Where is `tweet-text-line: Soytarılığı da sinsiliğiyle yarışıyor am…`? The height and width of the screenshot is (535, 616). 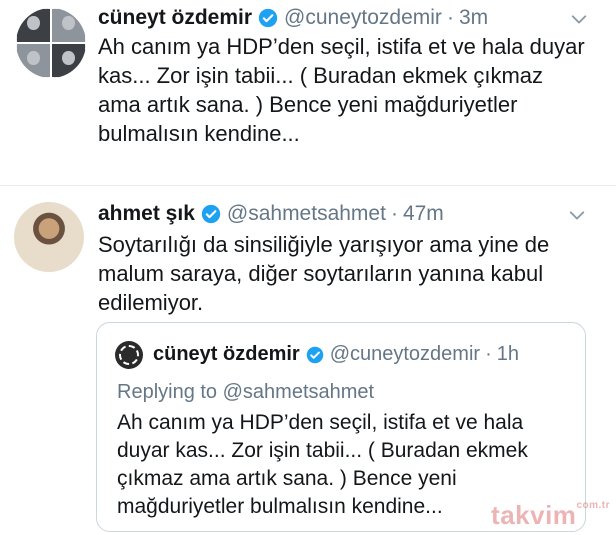
tweet-text-line: Soytarılığı da sinsiliğiyle yarışıyor am… is located at coordinates (324, 244).